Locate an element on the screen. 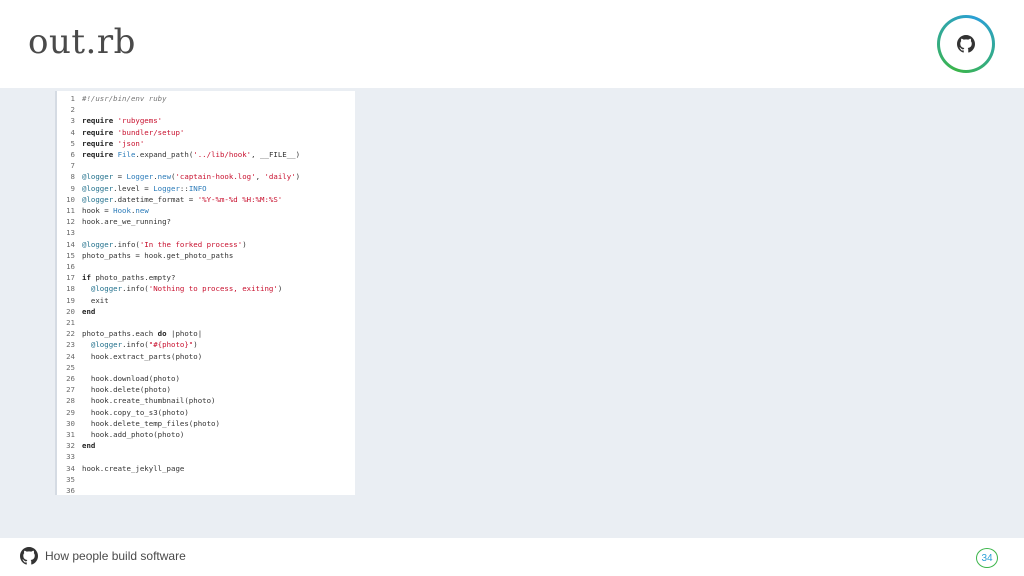  code-line: 14 @logger.info('In the forked process') is located at coordinates (206, 244).